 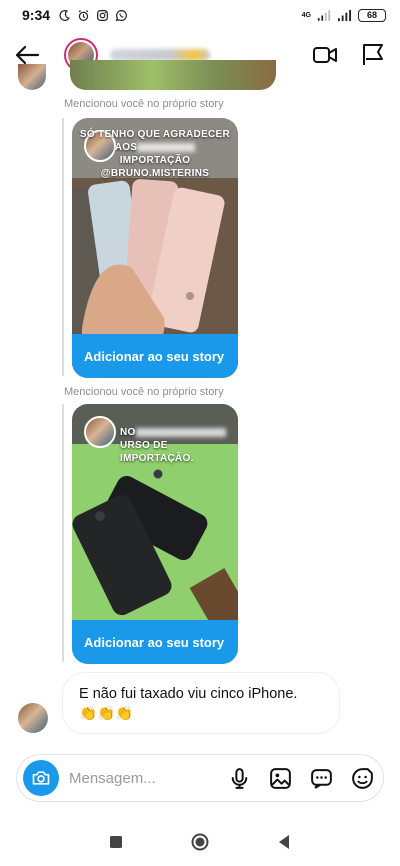 I want to click on battery-level: 68, so click(x=371, y=15).